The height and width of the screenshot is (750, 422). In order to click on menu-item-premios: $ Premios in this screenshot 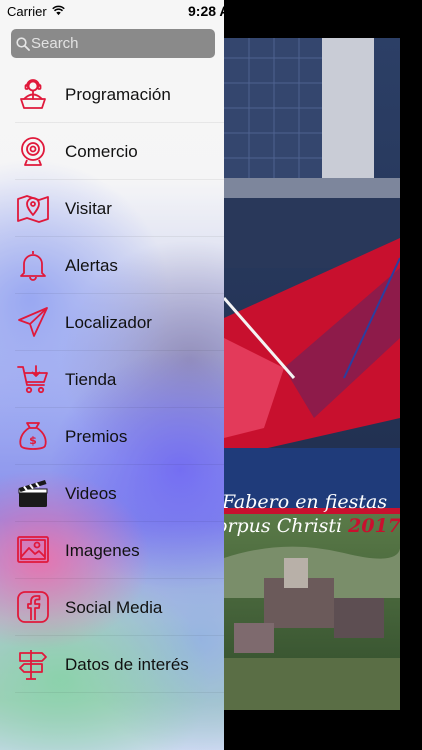, I will do `click(112, 436)`.